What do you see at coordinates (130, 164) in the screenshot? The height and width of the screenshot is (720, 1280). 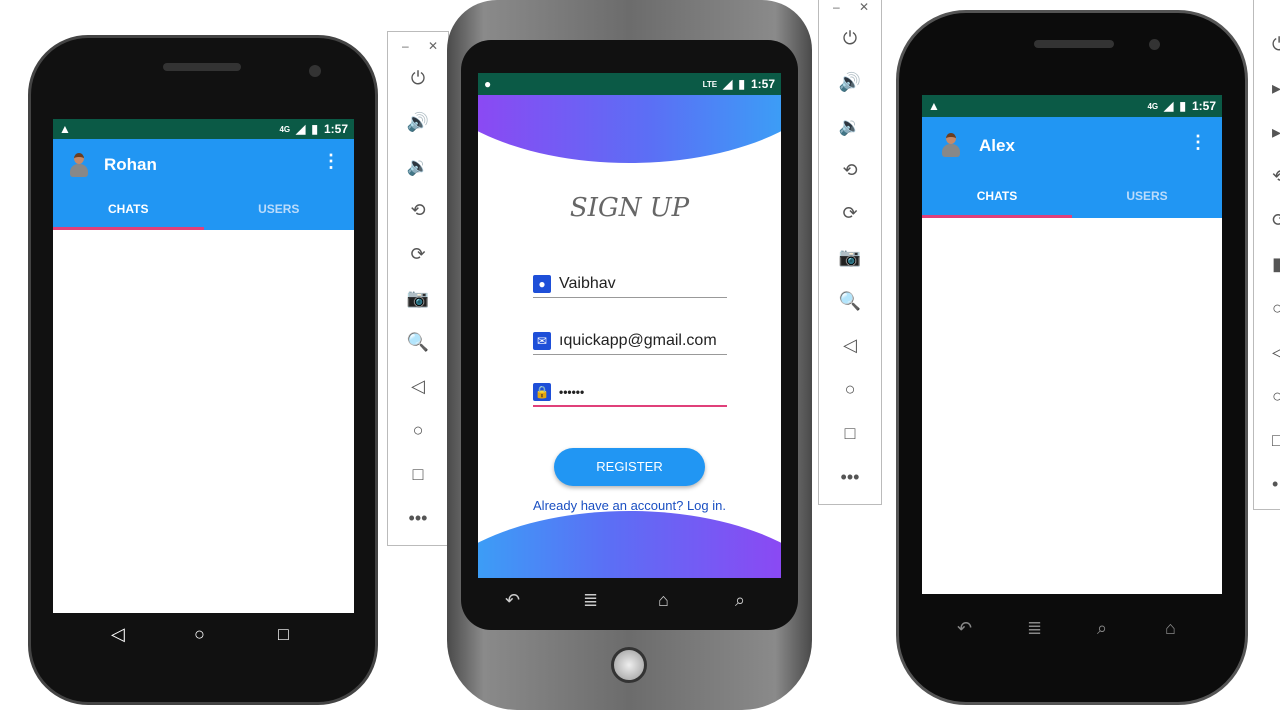 I see `app-title: Rohan` at bounding box center [130, 164].